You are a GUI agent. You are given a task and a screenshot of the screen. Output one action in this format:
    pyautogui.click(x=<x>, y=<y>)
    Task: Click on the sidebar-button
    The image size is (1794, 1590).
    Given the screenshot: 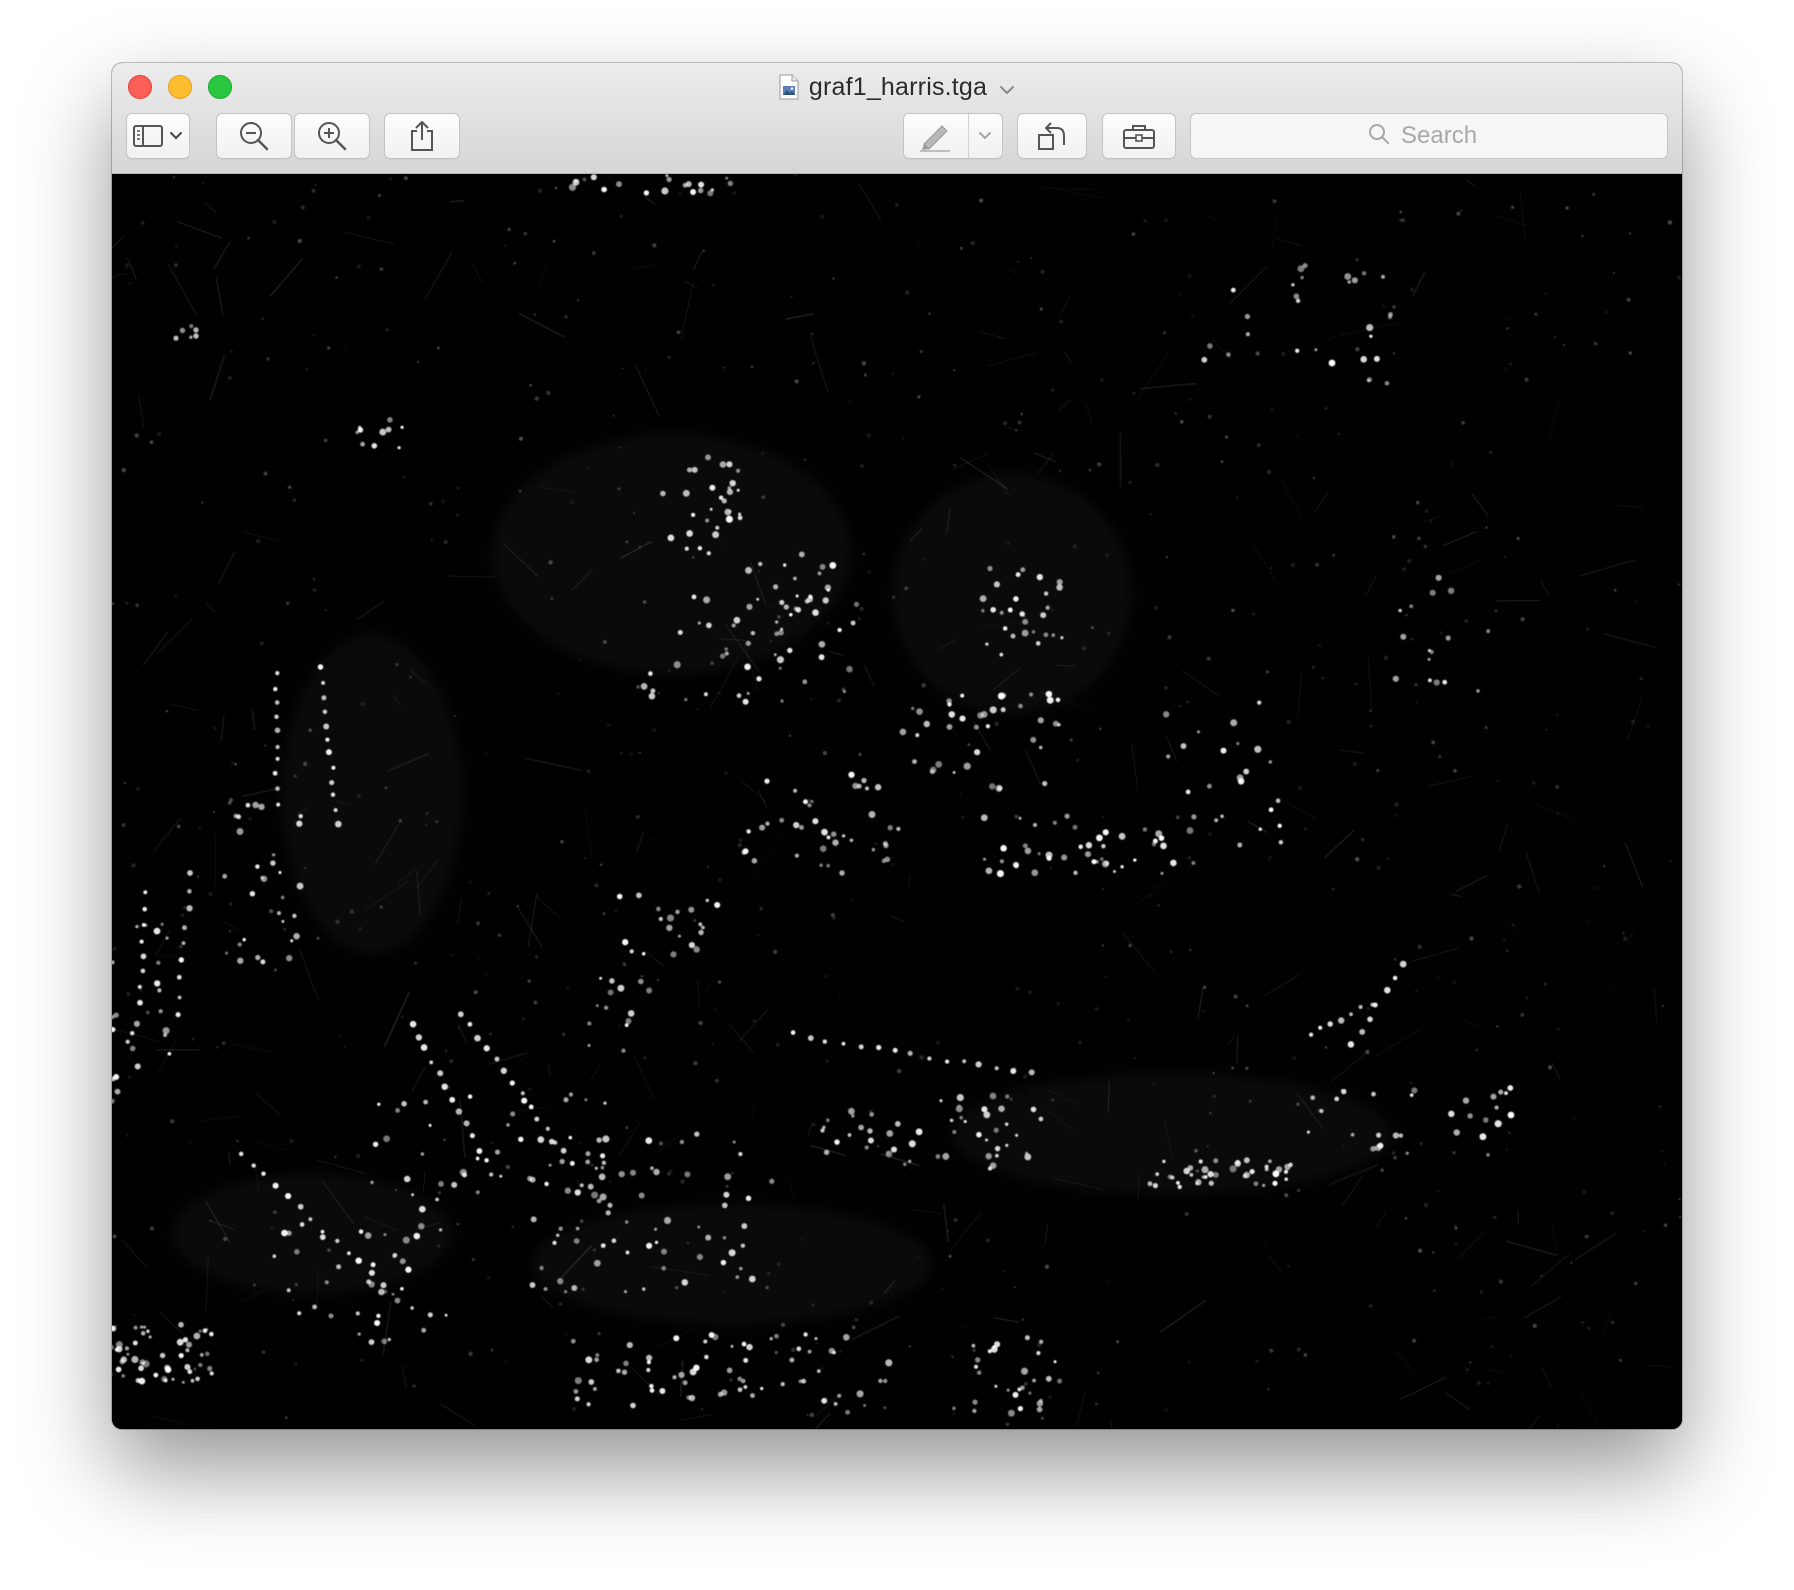 What is the action you would take?
    pyautogui.click(x=158, y=136)
    